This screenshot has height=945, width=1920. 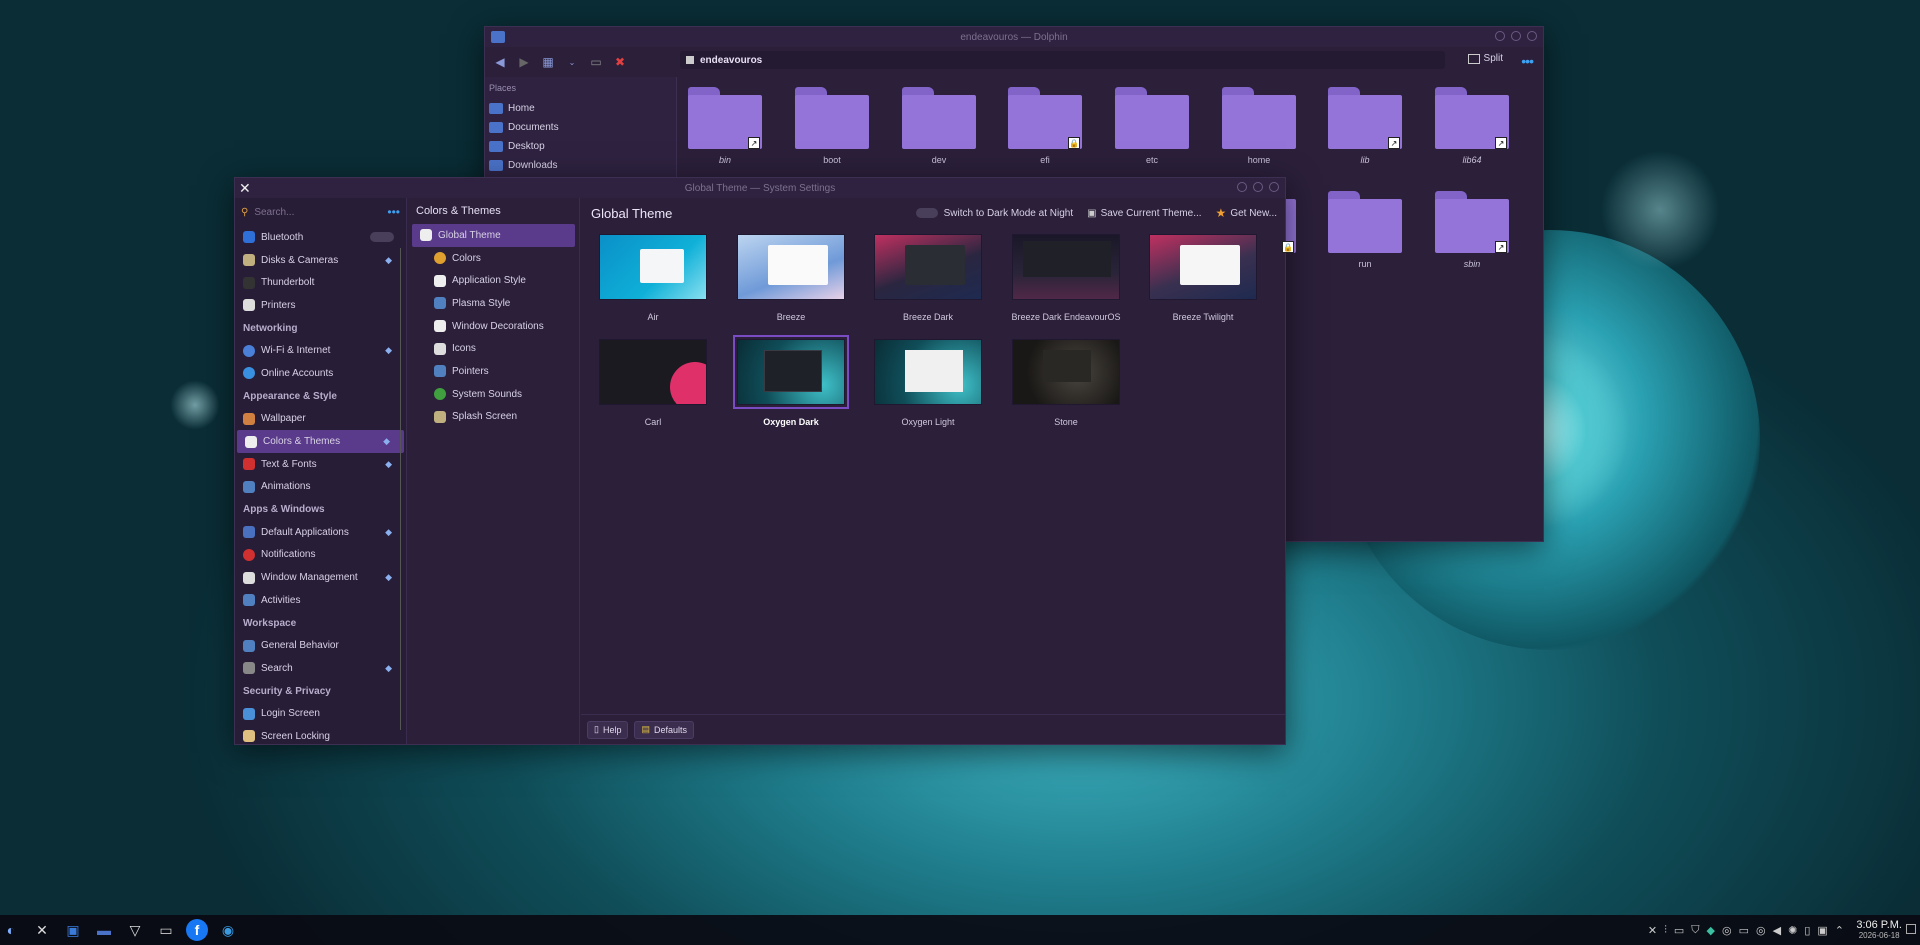 What do you see at coordinates (596, 62) in the screenshot?
I see `new-folder-icon: ▭` at bounding box center [596, 62].